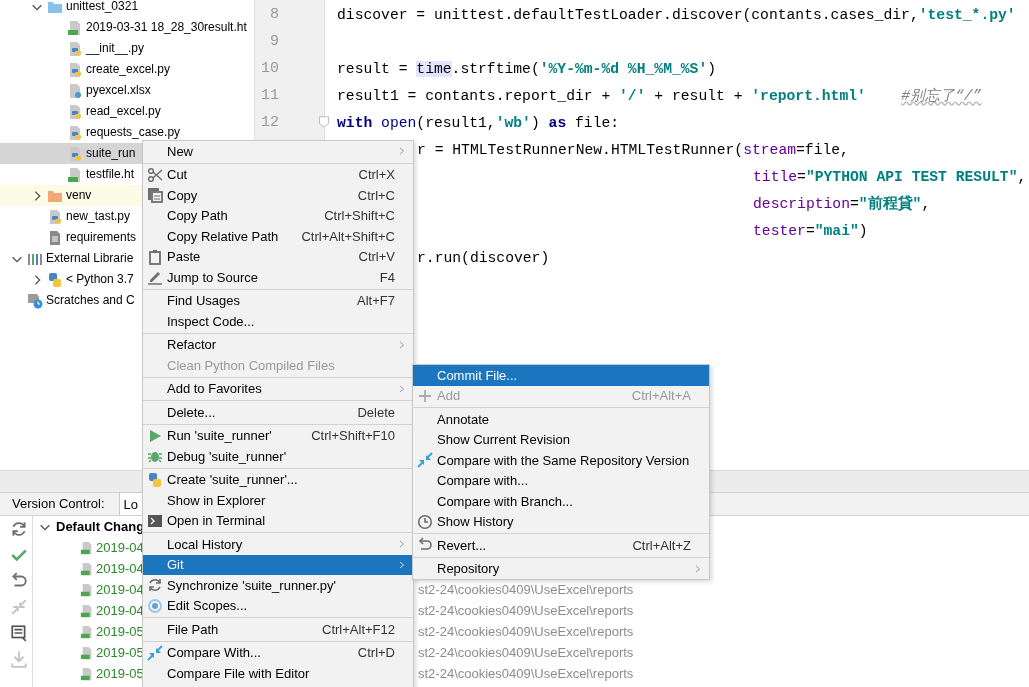  Describe the element at coordinates (270, 69) in the screenshot. I see `line-number: 10` at that location.